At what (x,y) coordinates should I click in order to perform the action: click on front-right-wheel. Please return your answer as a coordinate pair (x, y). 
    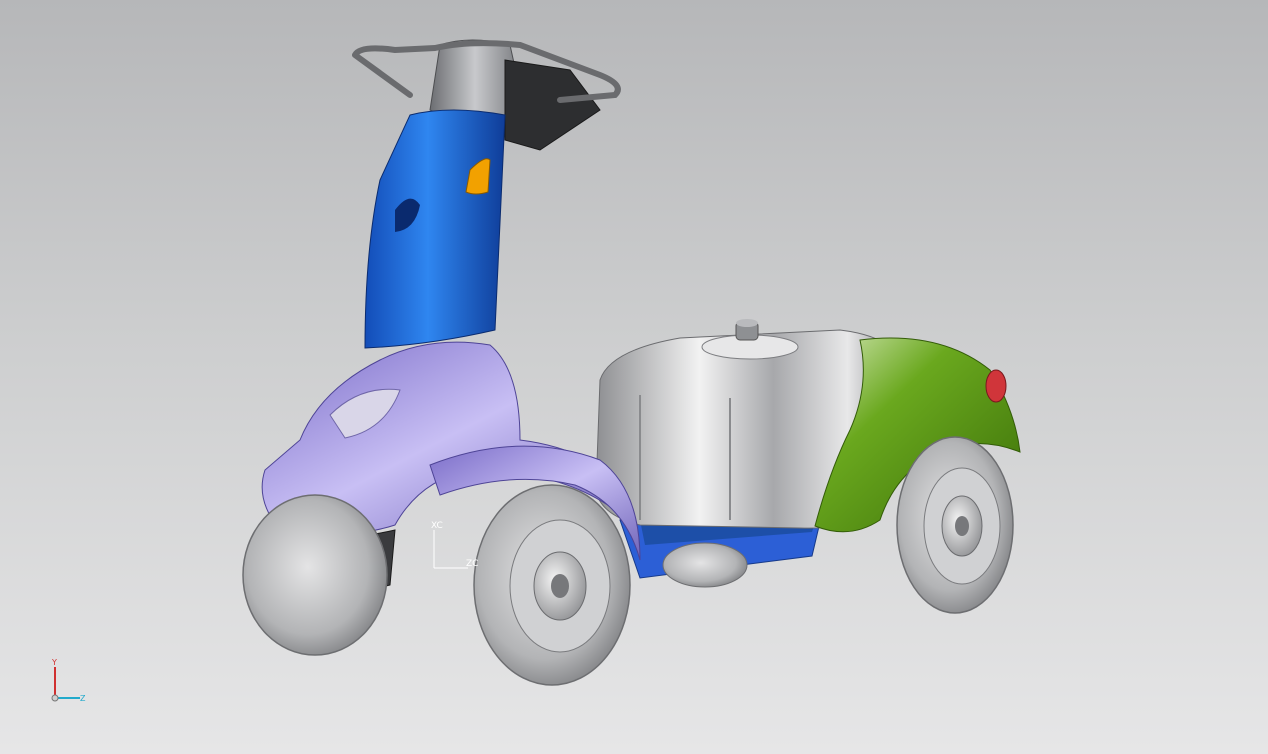
    Looking at the image, I should click on (552, 585).